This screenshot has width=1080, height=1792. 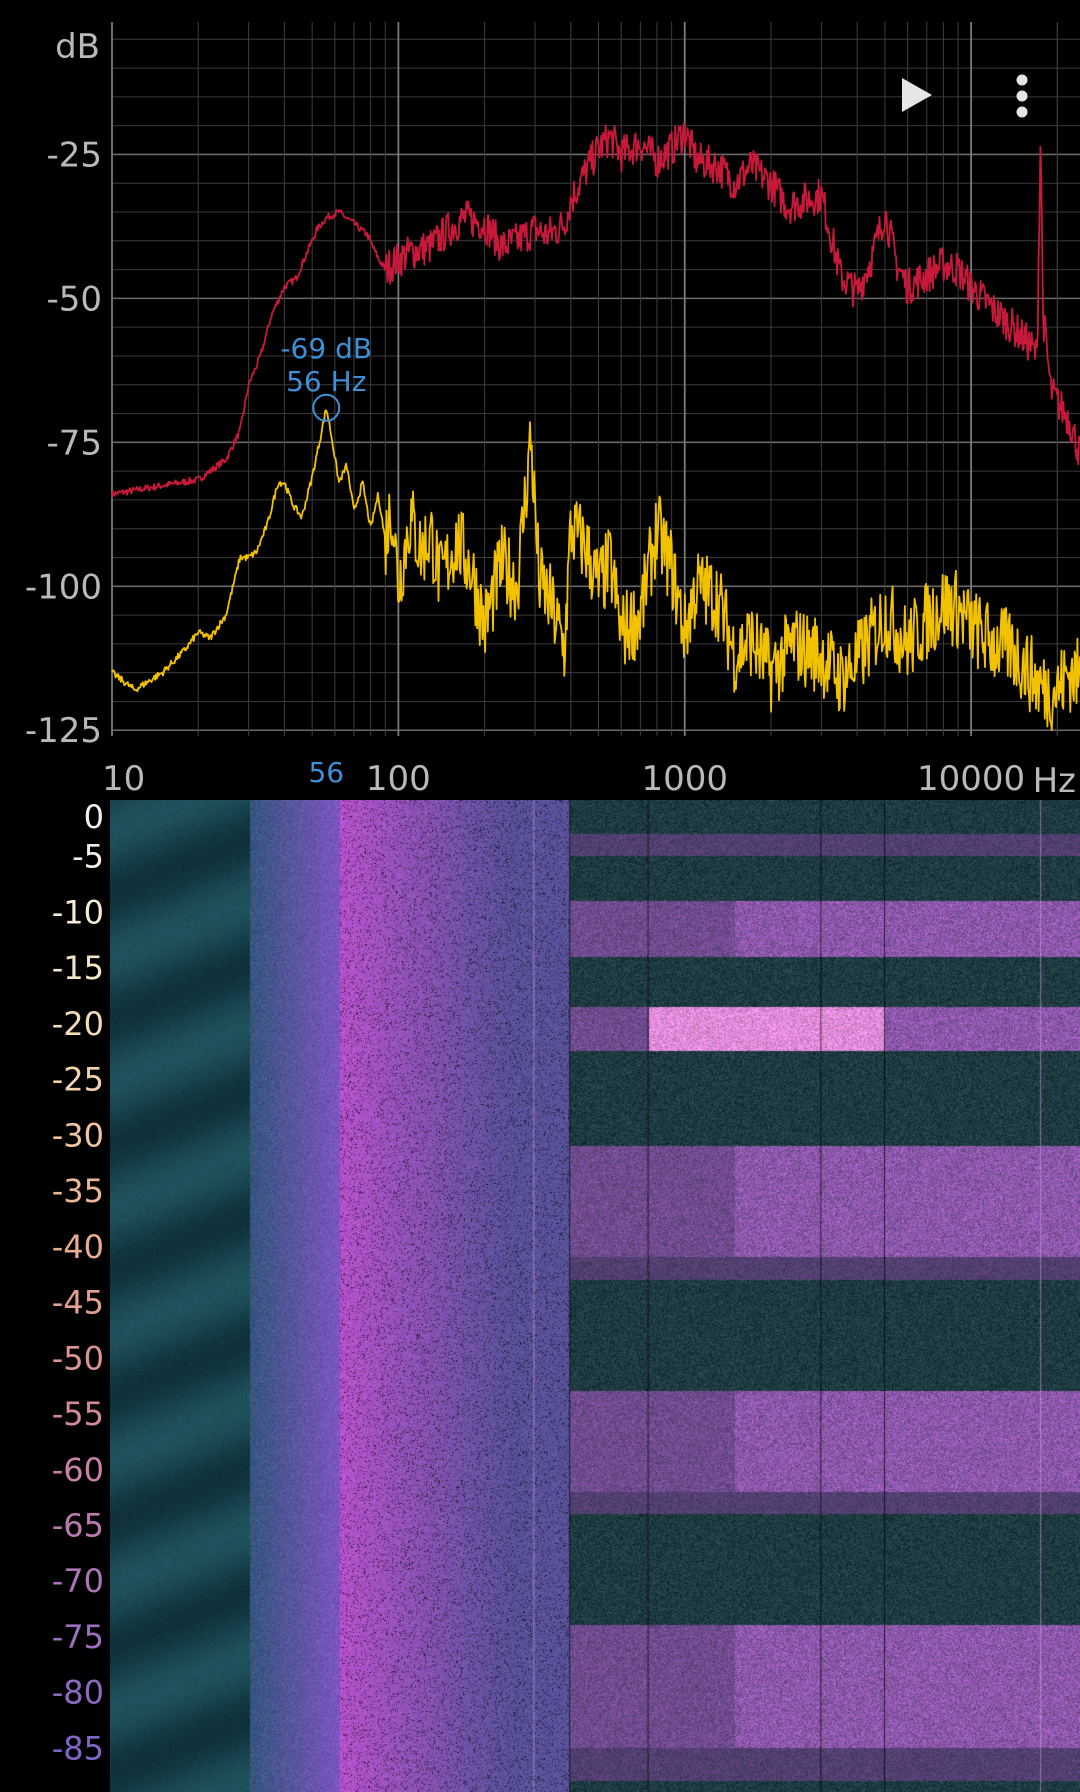 What do you see at coordinates (78, 912) in the screenshot?
I see `spectrogram-y-tick: -10` at bounding box center [78, 912].